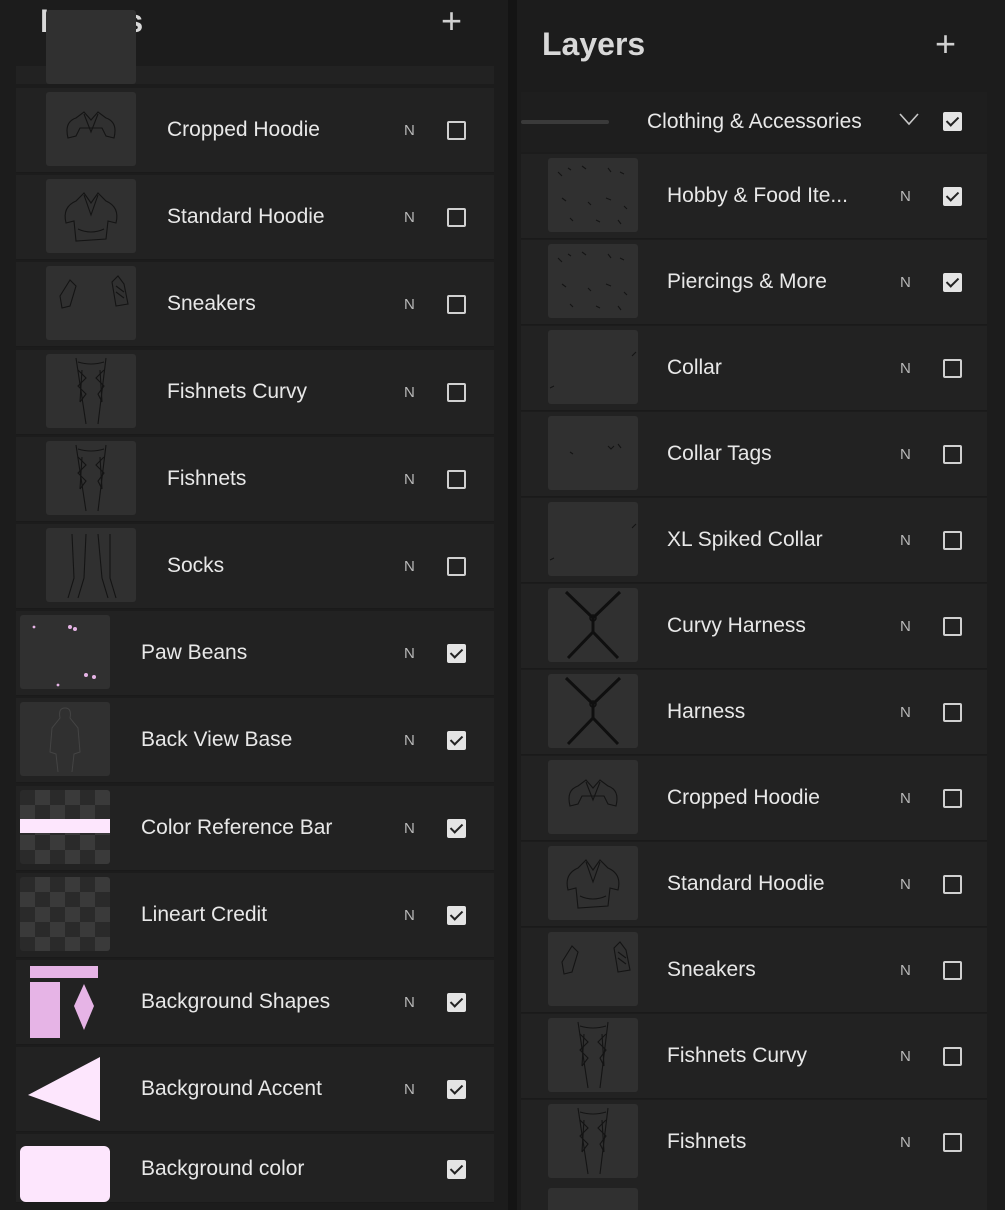  I want to click on layer-row: Background Accent N, so click(255, 1090).